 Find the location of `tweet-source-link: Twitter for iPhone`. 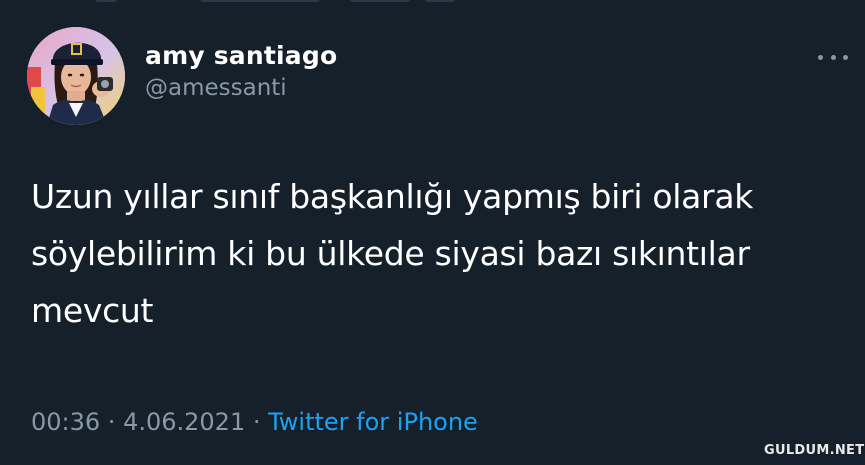

tweet-source-link: Twitter for iPhone is located at coordinates (373, 422).